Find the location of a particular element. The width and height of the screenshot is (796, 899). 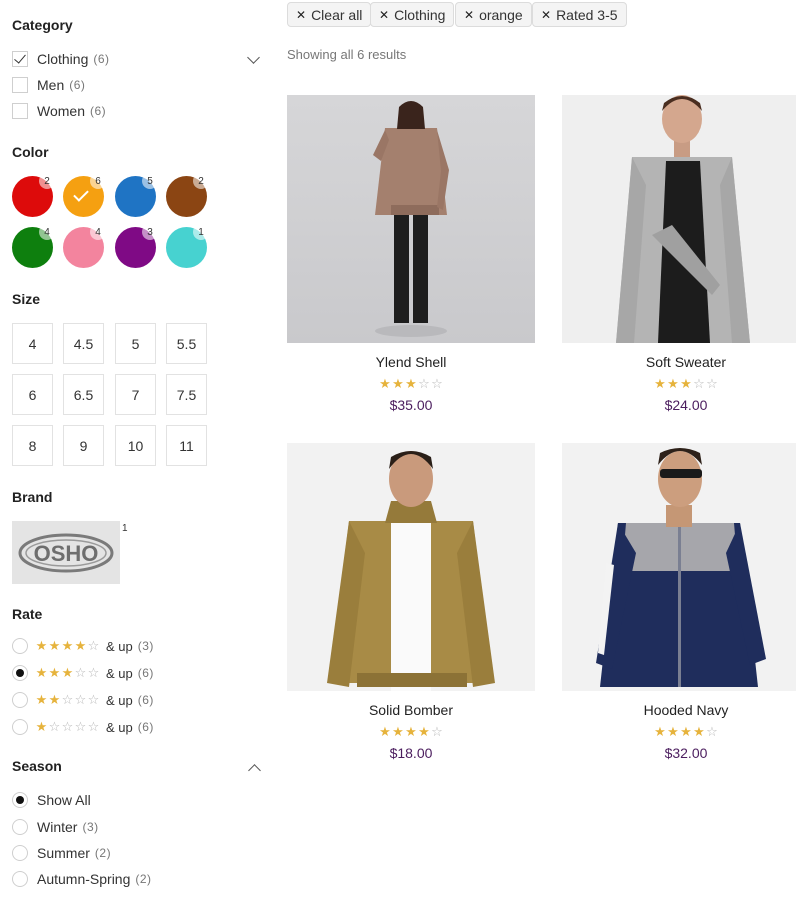

season-option: Show All is located at coordinates (51, 800).